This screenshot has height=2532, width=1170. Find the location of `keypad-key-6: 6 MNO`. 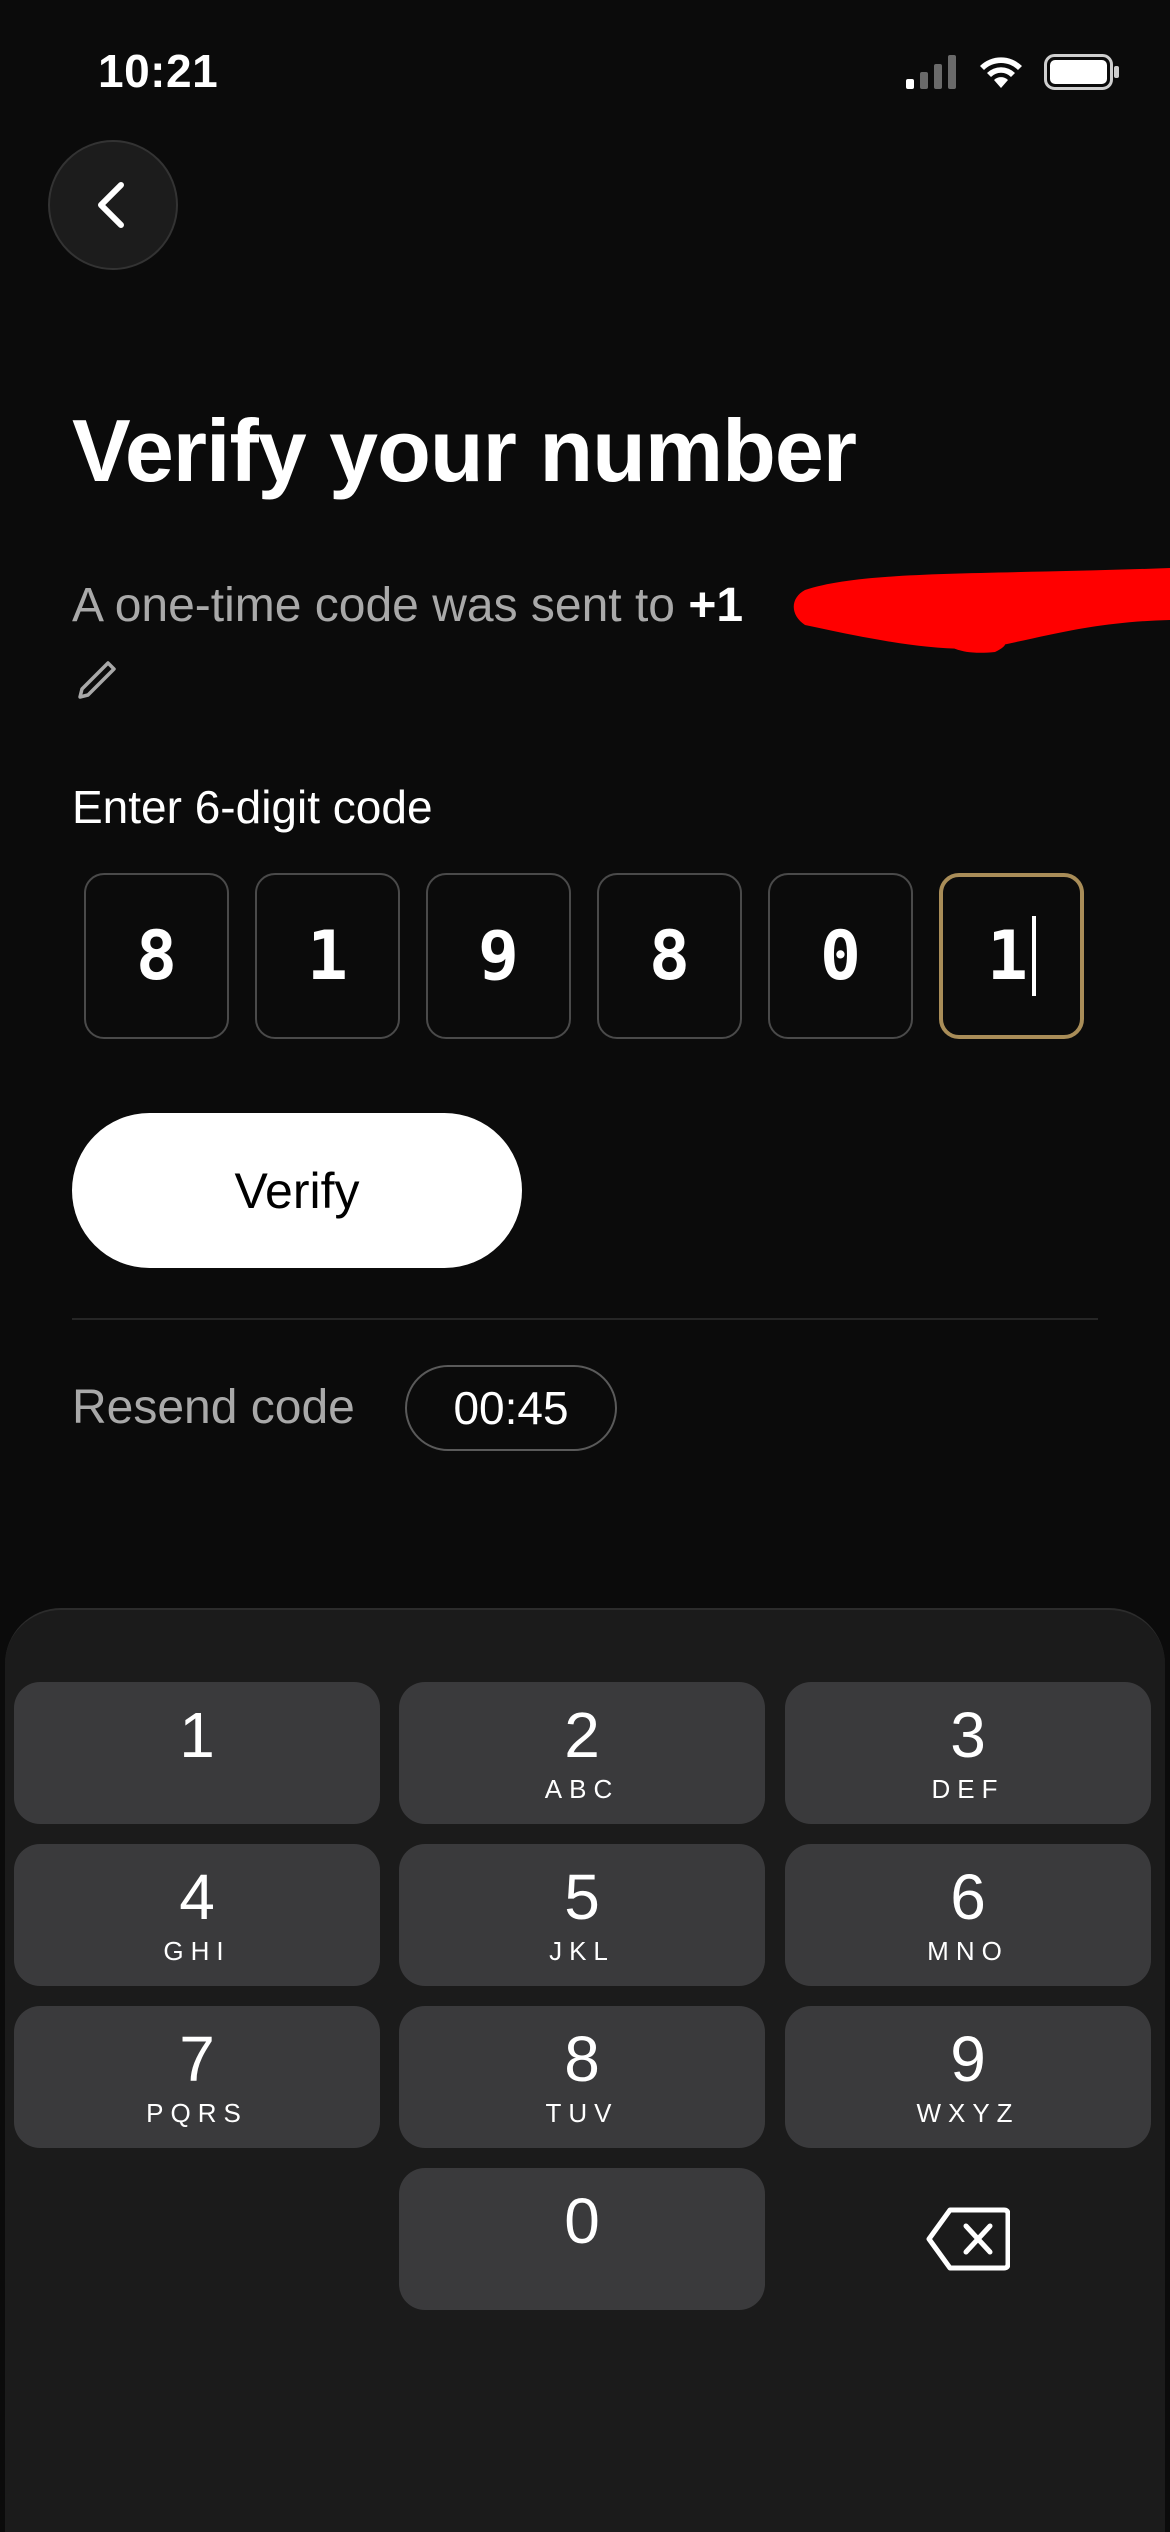

keypad-key-6: 6 MNO is located at coordinates (968, 1915).